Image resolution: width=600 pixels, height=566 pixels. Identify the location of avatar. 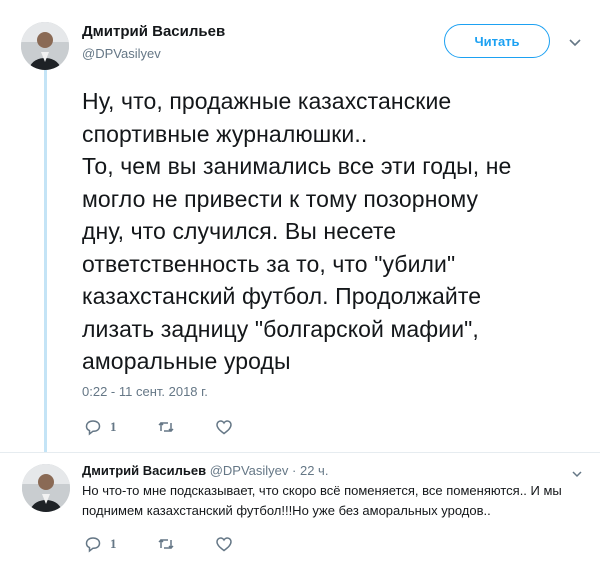
(45, 46).